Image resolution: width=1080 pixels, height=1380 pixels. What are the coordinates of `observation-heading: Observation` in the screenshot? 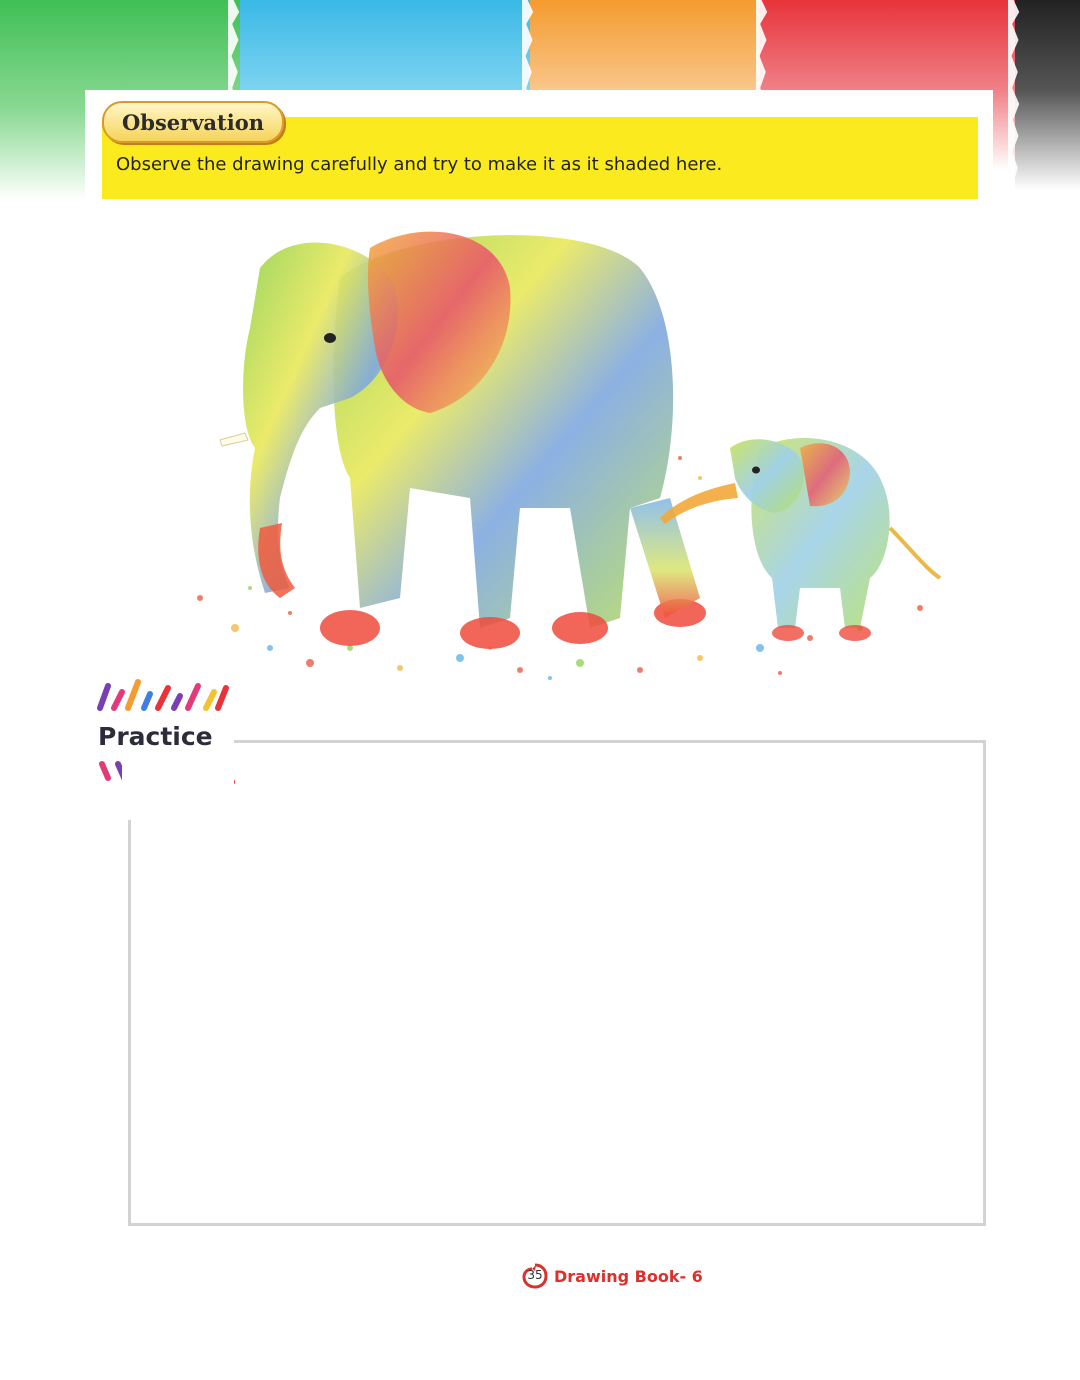 It's located at (193, 122).